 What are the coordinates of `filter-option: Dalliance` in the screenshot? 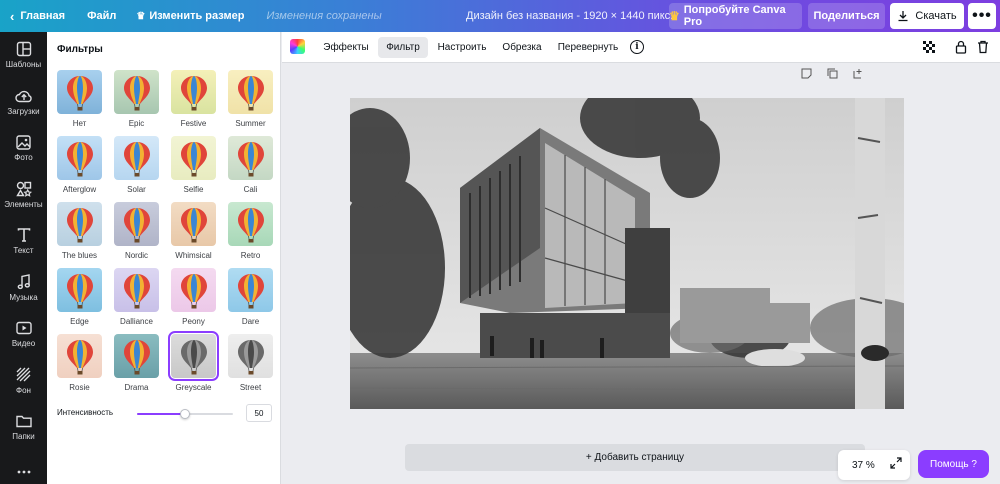 It's located at (136, 297).